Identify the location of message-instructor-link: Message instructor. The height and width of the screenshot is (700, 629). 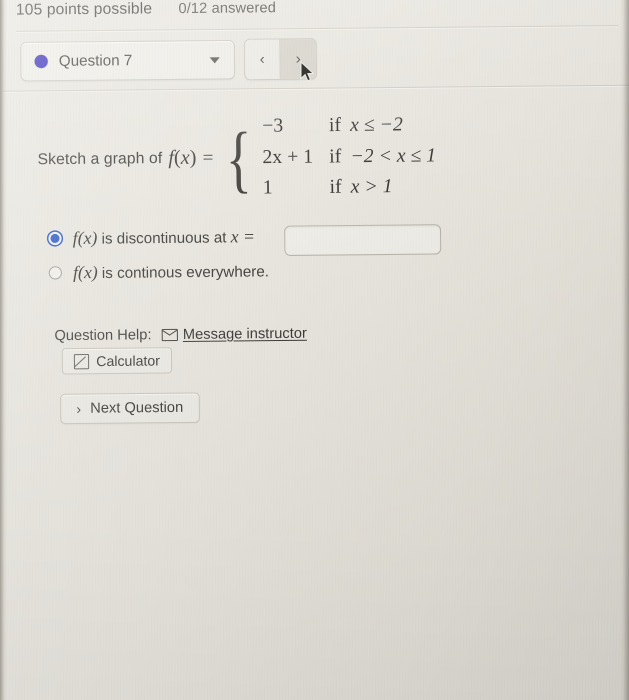
(234, 334).